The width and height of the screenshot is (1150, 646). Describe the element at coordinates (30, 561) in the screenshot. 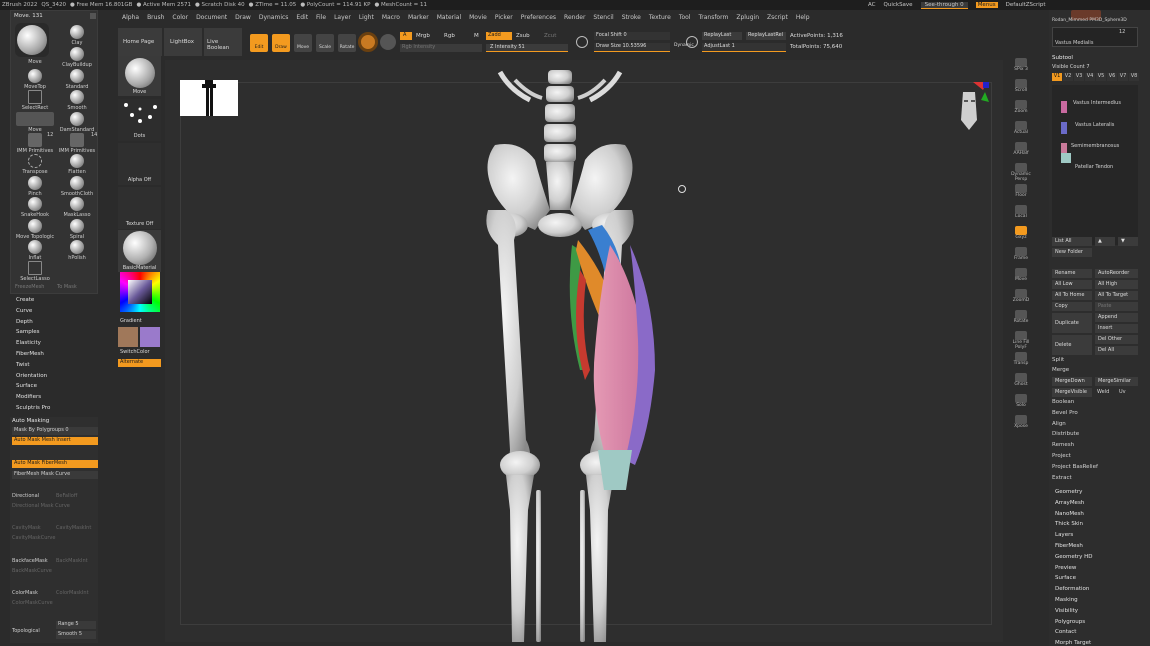

I see `backface-mask-toggle: BackfaceMask` at that location.